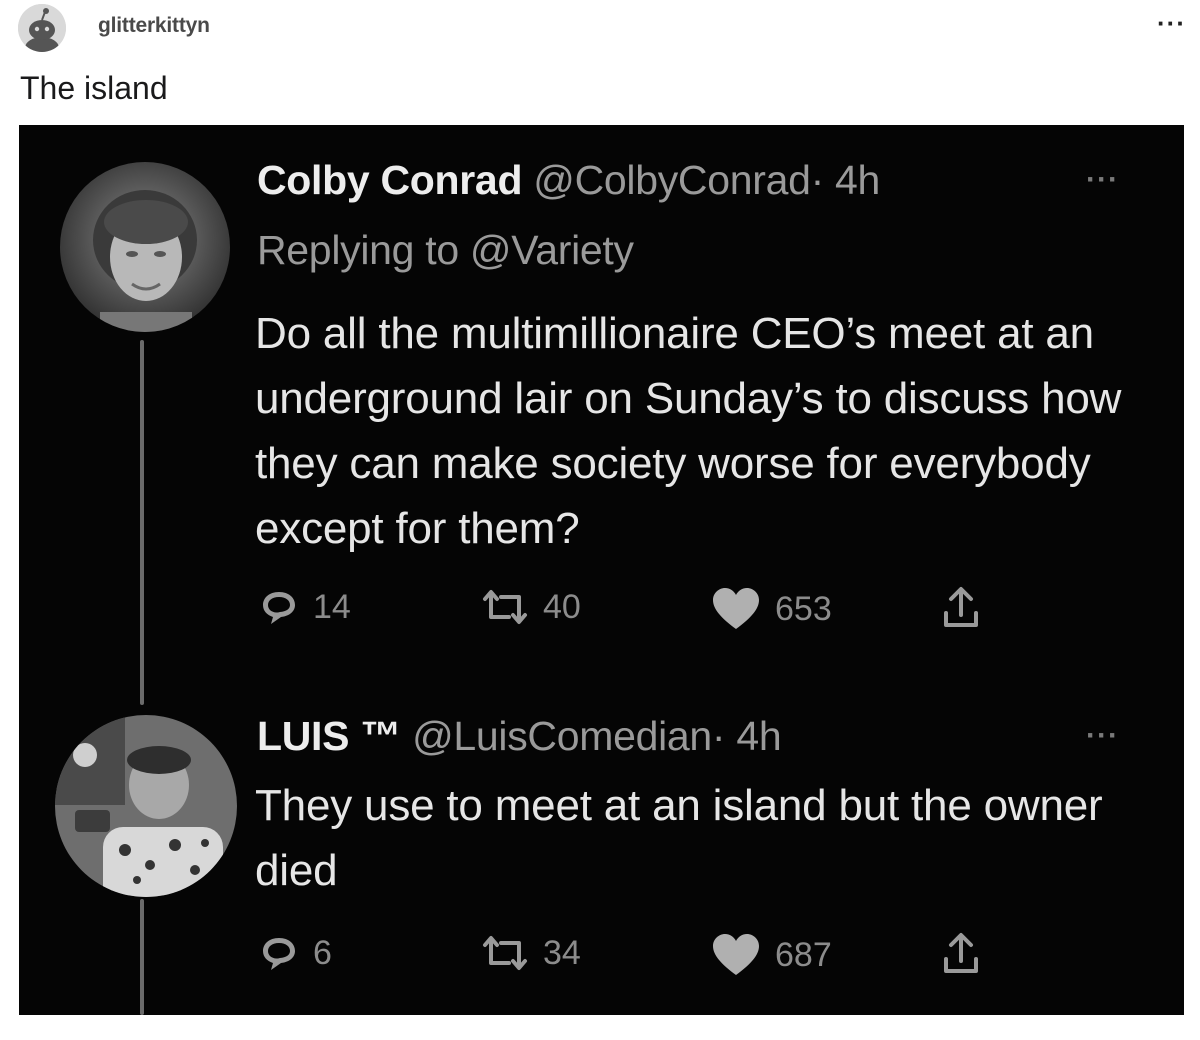 The height and width of the screenshot is (1040, 1200). Describe the element at coordinates (562, 736) in the screenshot. I see `tweet-author-handle: @LuisComedian` at that location.